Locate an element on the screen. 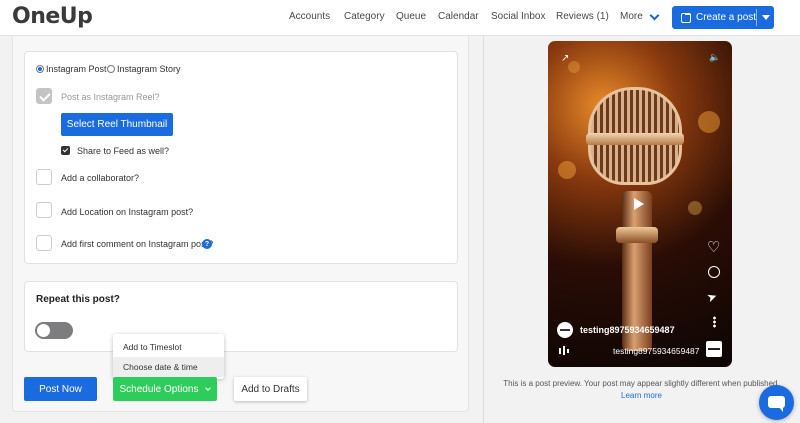 This screenshot has width=800, height=423. chat-icon is located at coordinates (776, 404).